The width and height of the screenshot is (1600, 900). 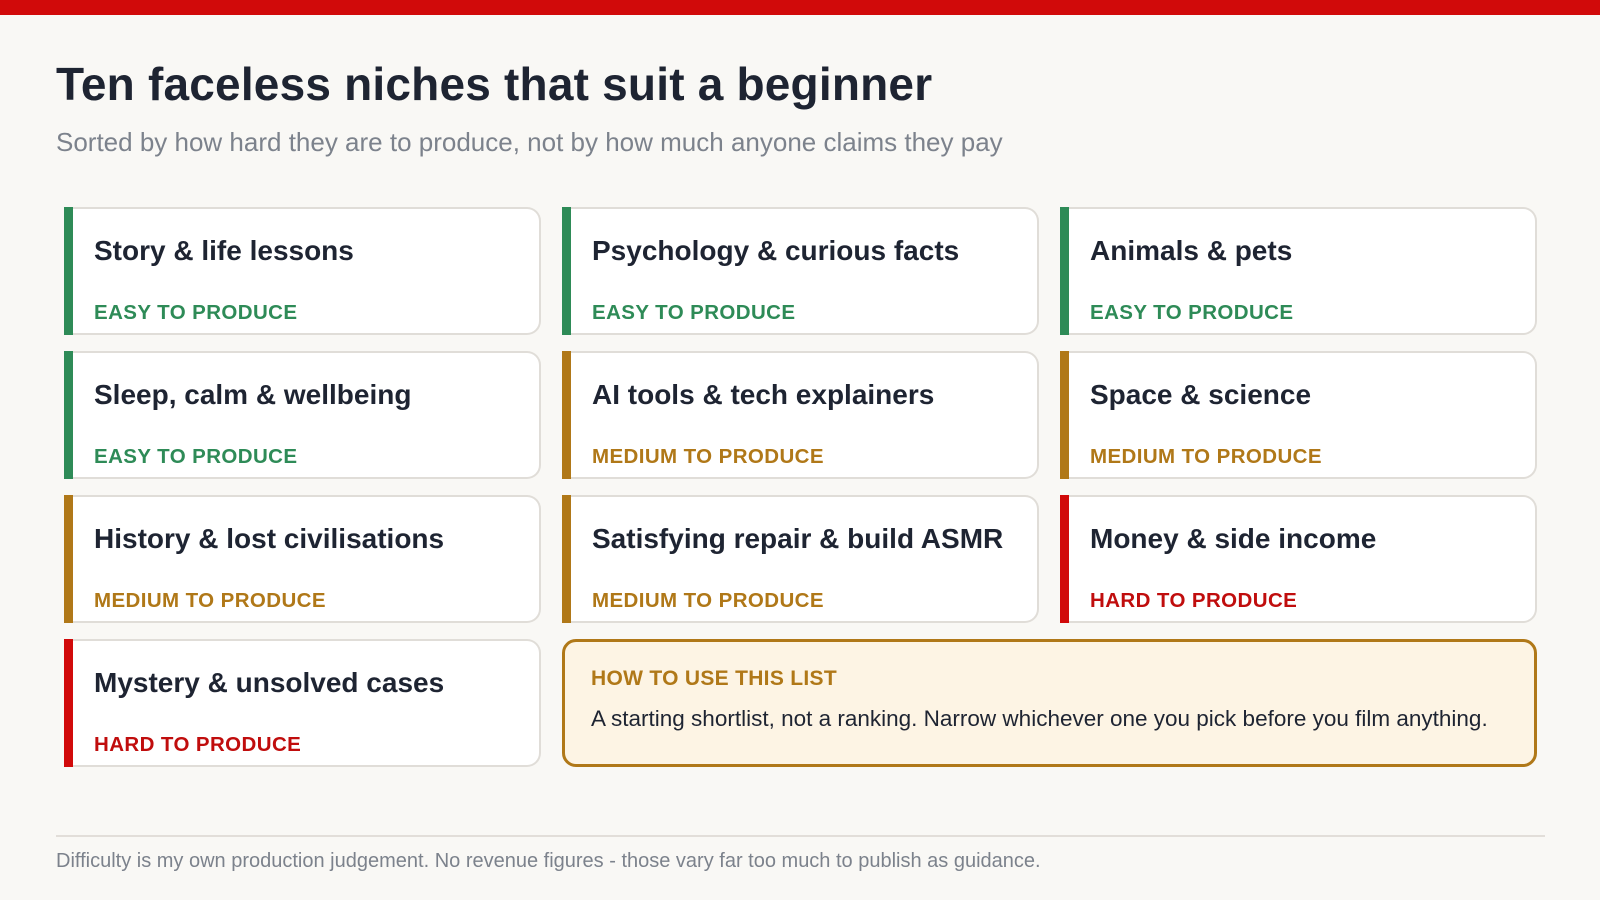 What do you see at coordinates (714, 678) in the screenshot?
I see `note-heading: HOW TO USE THIS LIST` at bounding box center [714, 678].